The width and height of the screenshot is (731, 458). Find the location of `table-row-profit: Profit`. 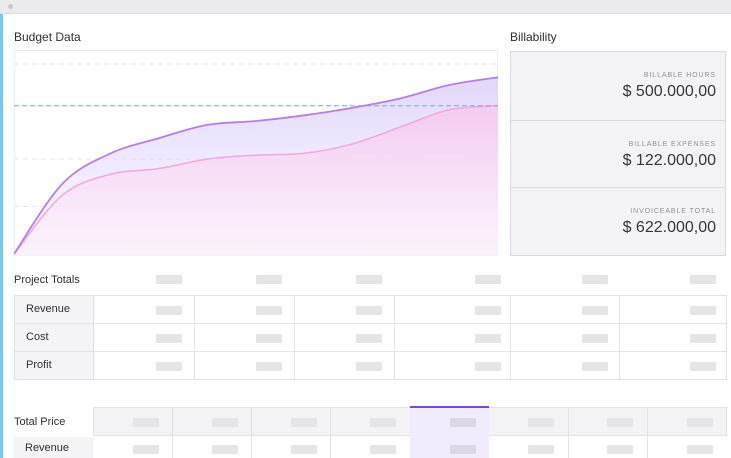

table-row-profit: Profit is located at coordinates (370, 365).